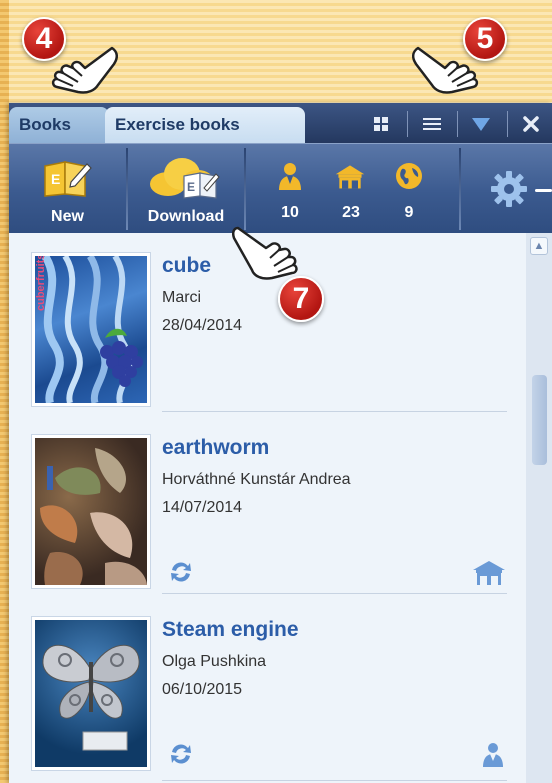 The width and height of the screenshot is (552, 783). What do you see at coordinates (202, 325) in the screenshot?
I see `book-date: 28/04/2014` at bounding box center [202, 325].